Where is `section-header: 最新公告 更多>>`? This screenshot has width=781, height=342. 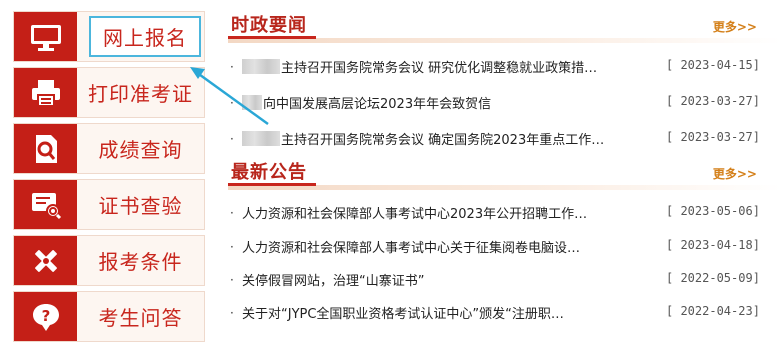
section-header: 最新公告 更多>> is located at coordinates (504, 172).